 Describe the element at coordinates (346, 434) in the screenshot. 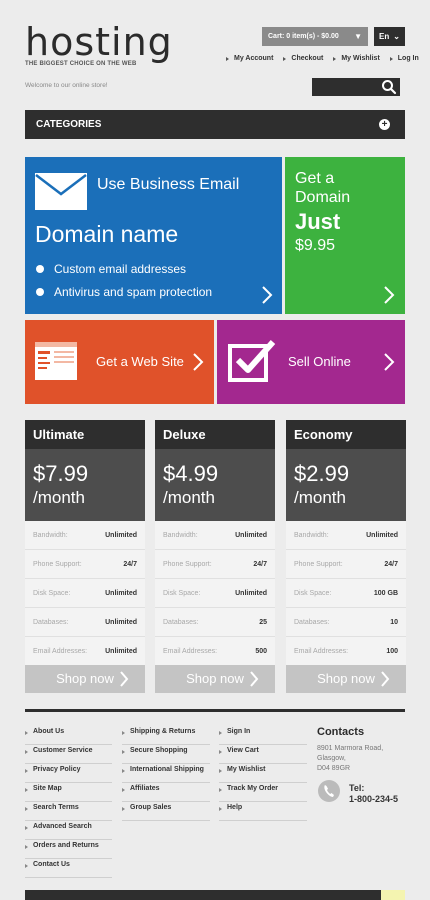

I see `plan-name: Economy` at that location.